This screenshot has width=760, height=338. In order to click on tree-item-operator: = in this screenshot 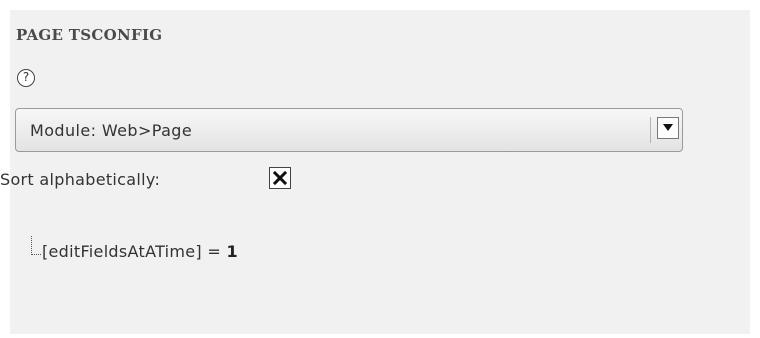, I will do `click(214, 251)`.